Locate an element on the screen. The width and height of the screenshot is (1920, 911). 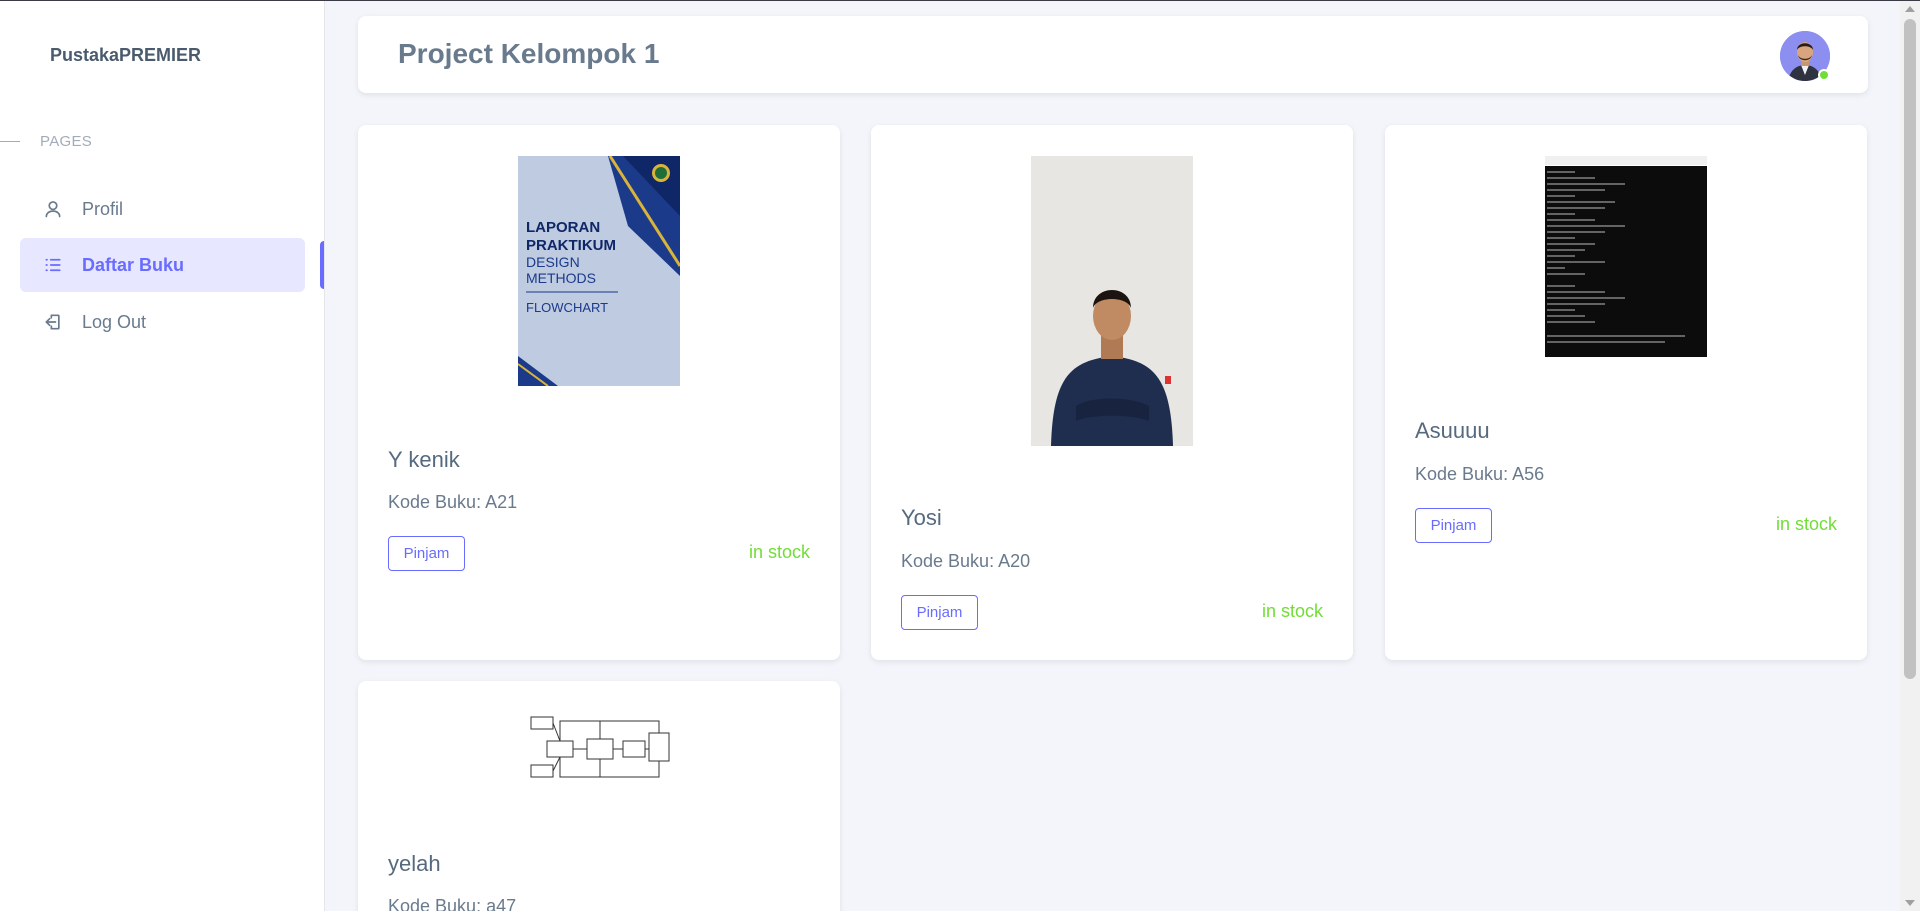
book-title: yelah is located at coordinates (414, 863).